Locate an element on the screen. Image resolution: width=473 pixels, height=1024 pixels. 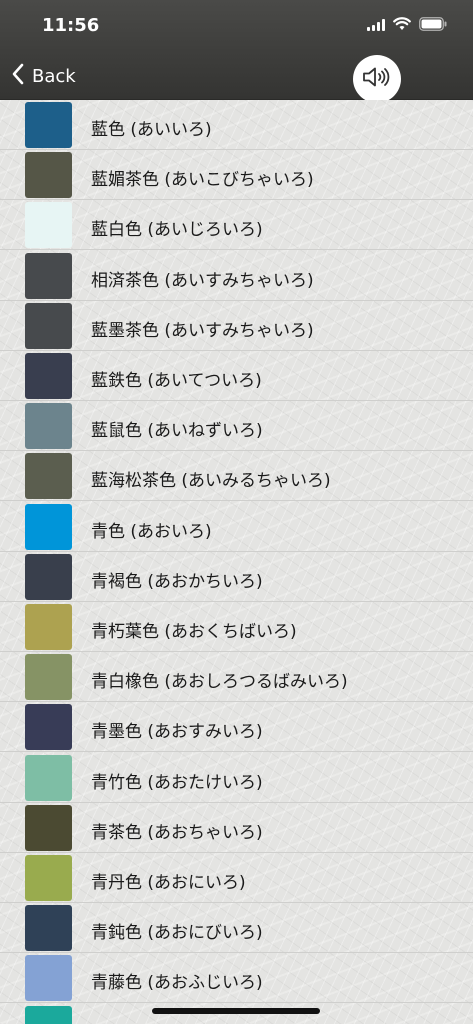
color-list-item: 青色 (あおいろ) is located at coordinates (236, 527).